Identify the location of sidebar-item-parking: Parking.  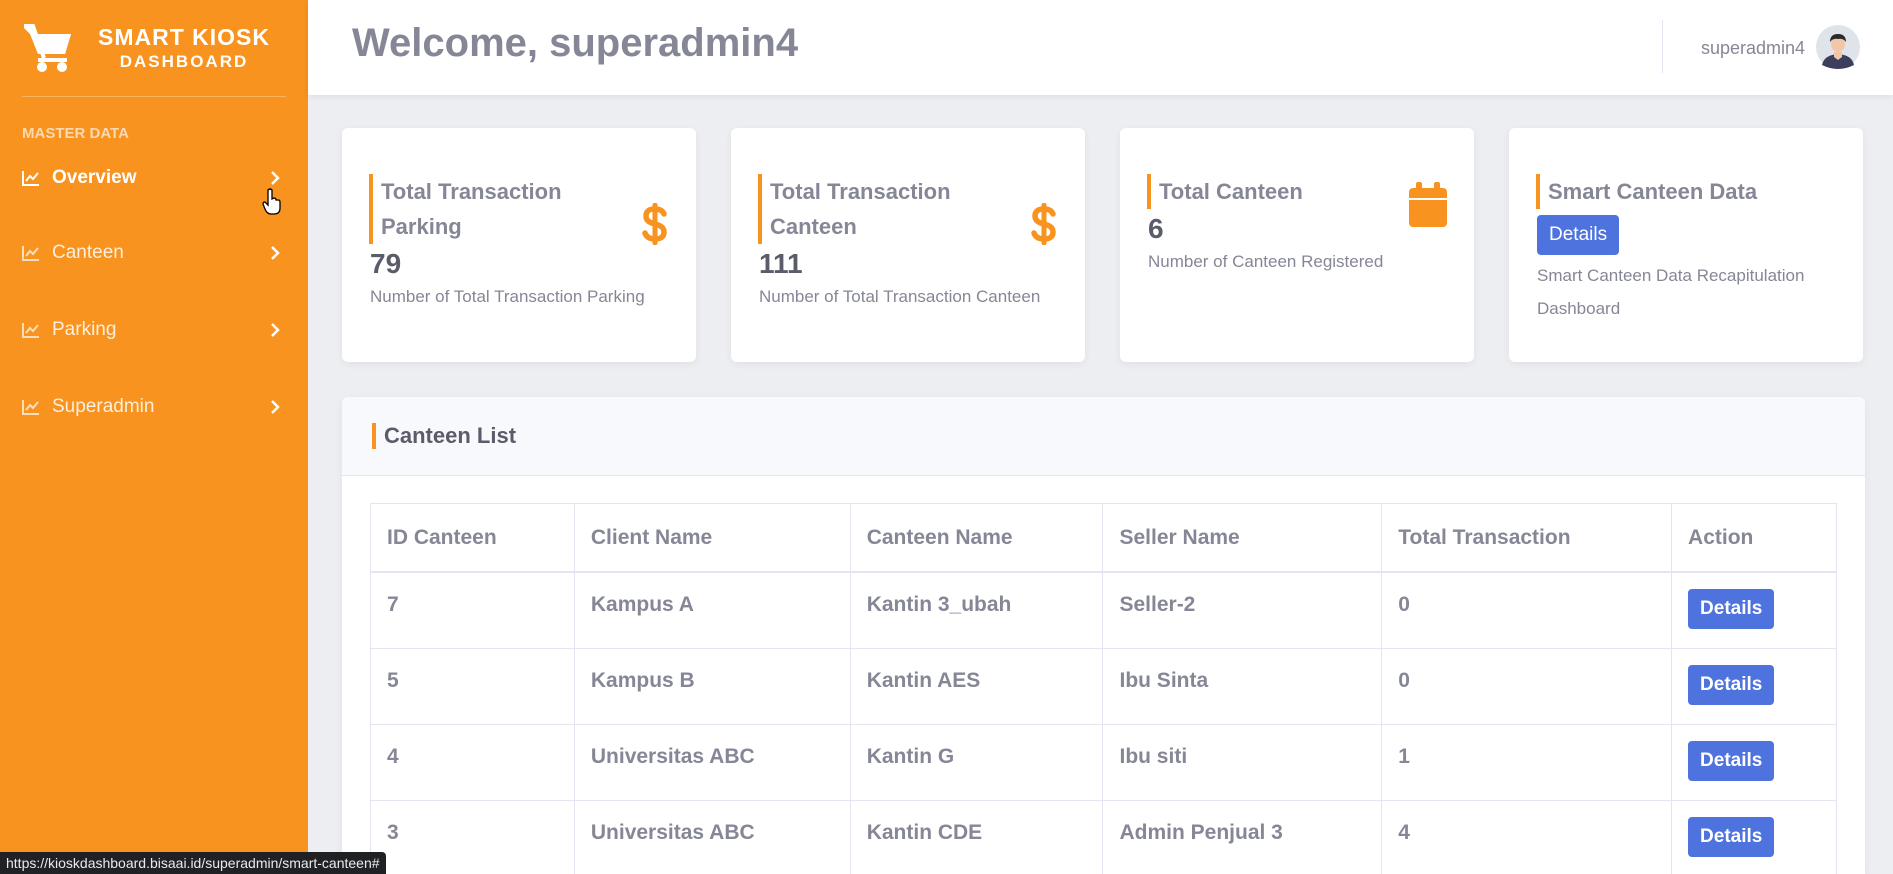
(154, 329).